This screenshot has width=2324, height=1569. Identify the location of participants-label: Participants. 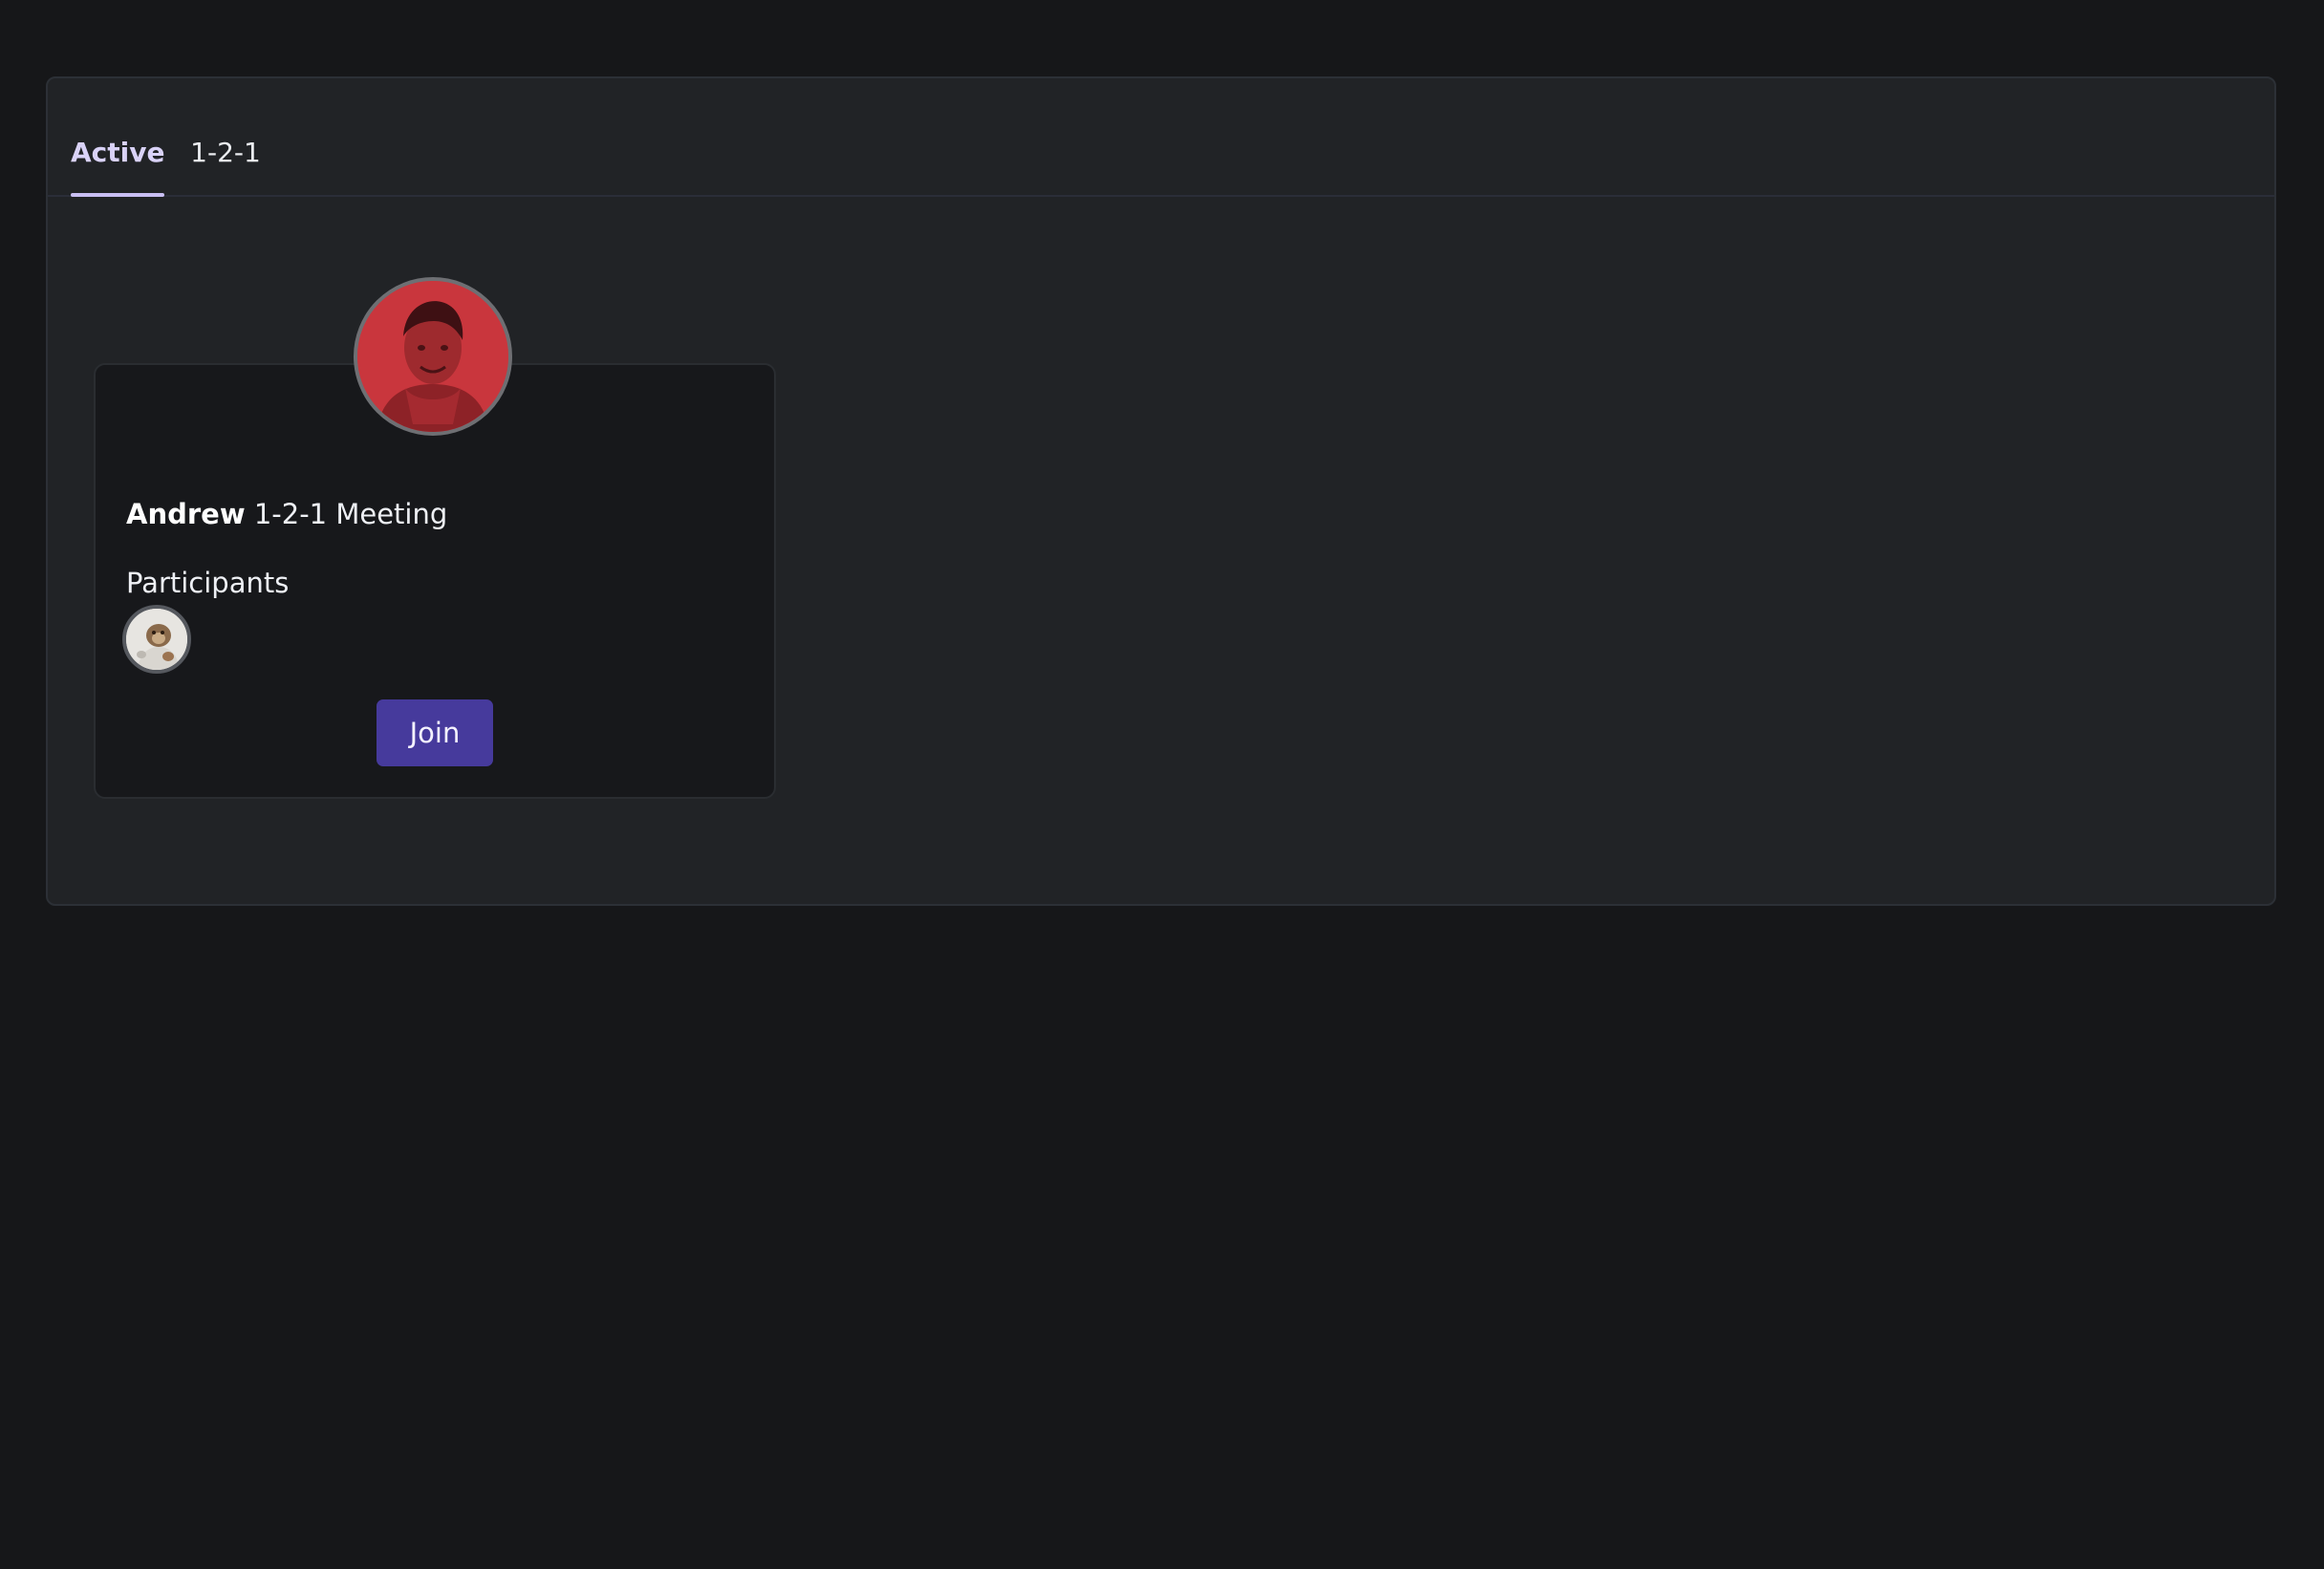
(208, 583).